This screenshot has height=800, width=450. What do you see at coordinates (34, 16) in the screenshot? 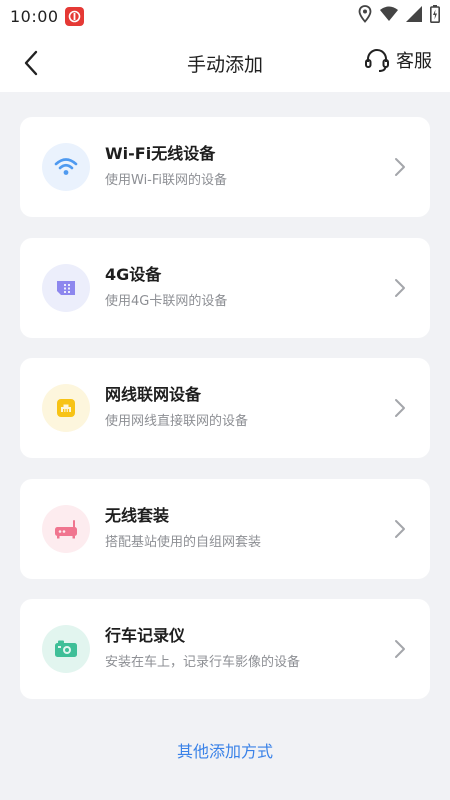
I see `status-time: 10:00` at bounding box center [34, 16].